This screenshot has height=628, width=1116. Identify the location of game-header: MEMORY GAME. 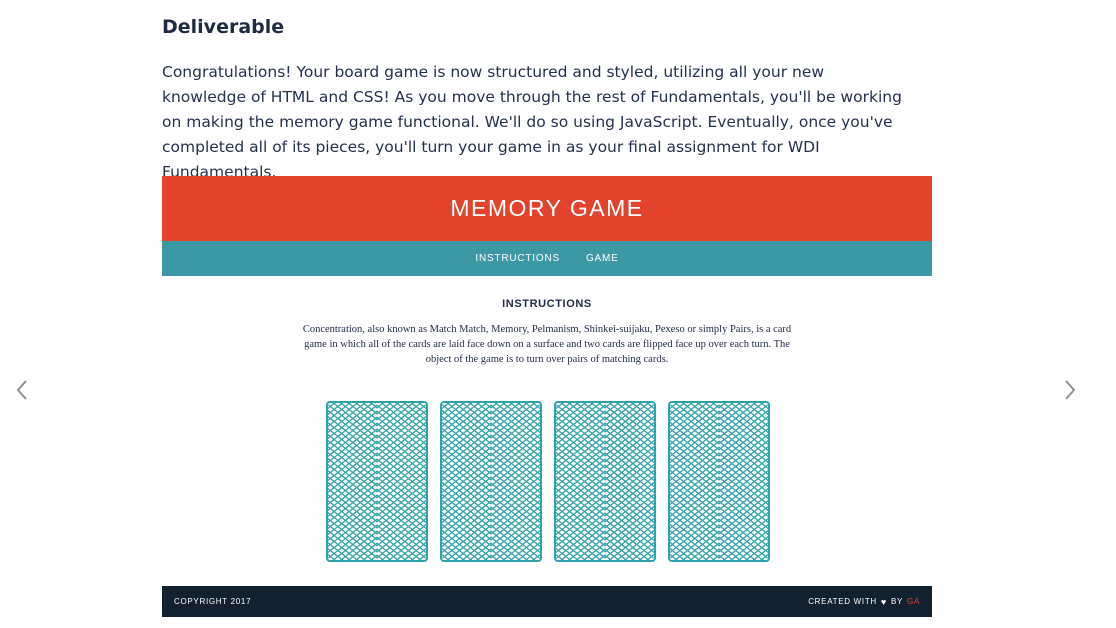
(547, 208).